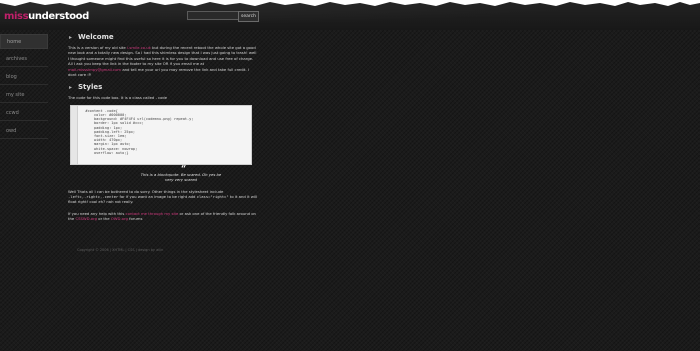 Image resolution: width=700 pixels, height=351 pixels. Describe the element at coordinates (152, 213) in the screenshot. I see `contact-link: contact me through my site` at that location.